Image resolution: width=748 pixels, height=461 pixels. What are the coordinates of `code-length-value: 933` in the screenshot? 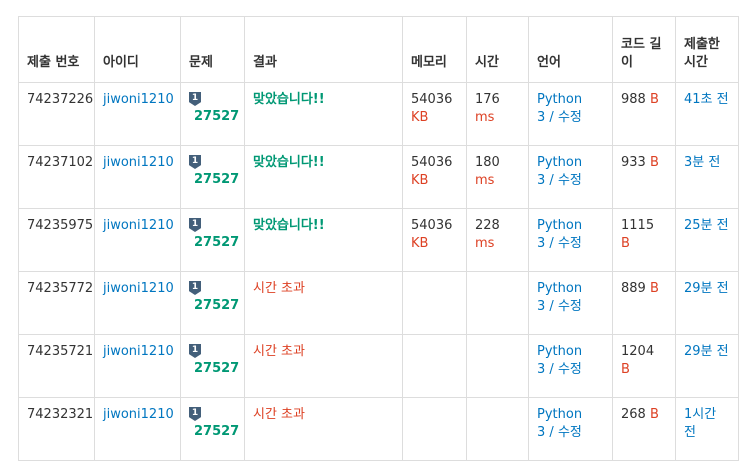 It's located at (633, 162).